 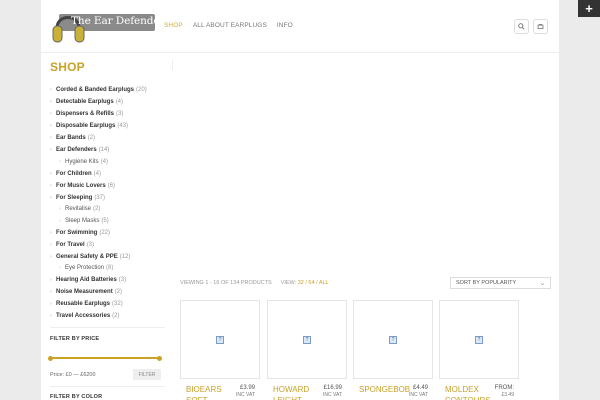 I want to click on category-item: › Reusable Earplugs (32), so click(x=107, y=304).